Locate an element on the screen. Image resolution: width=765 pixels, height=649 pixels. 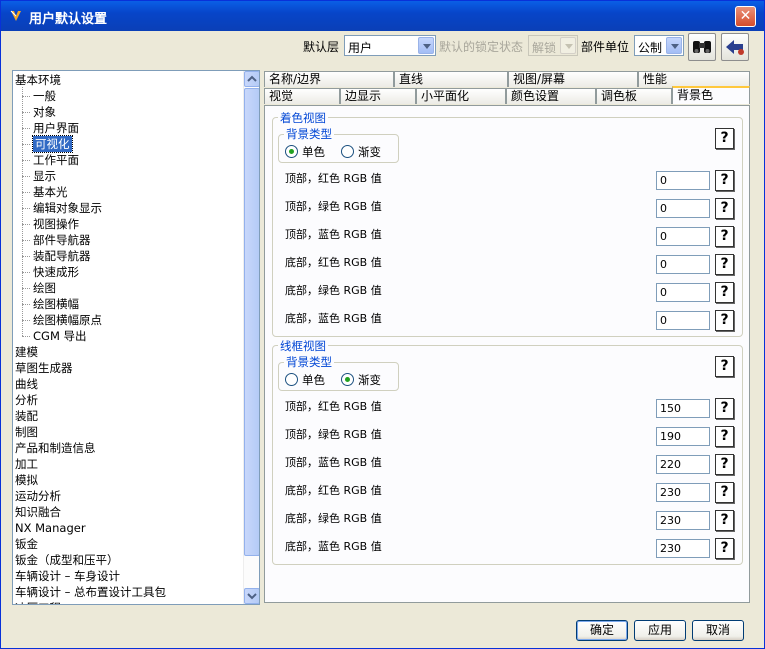
wireframe-rgb-input: 190 is located at coordinates (683, 436).